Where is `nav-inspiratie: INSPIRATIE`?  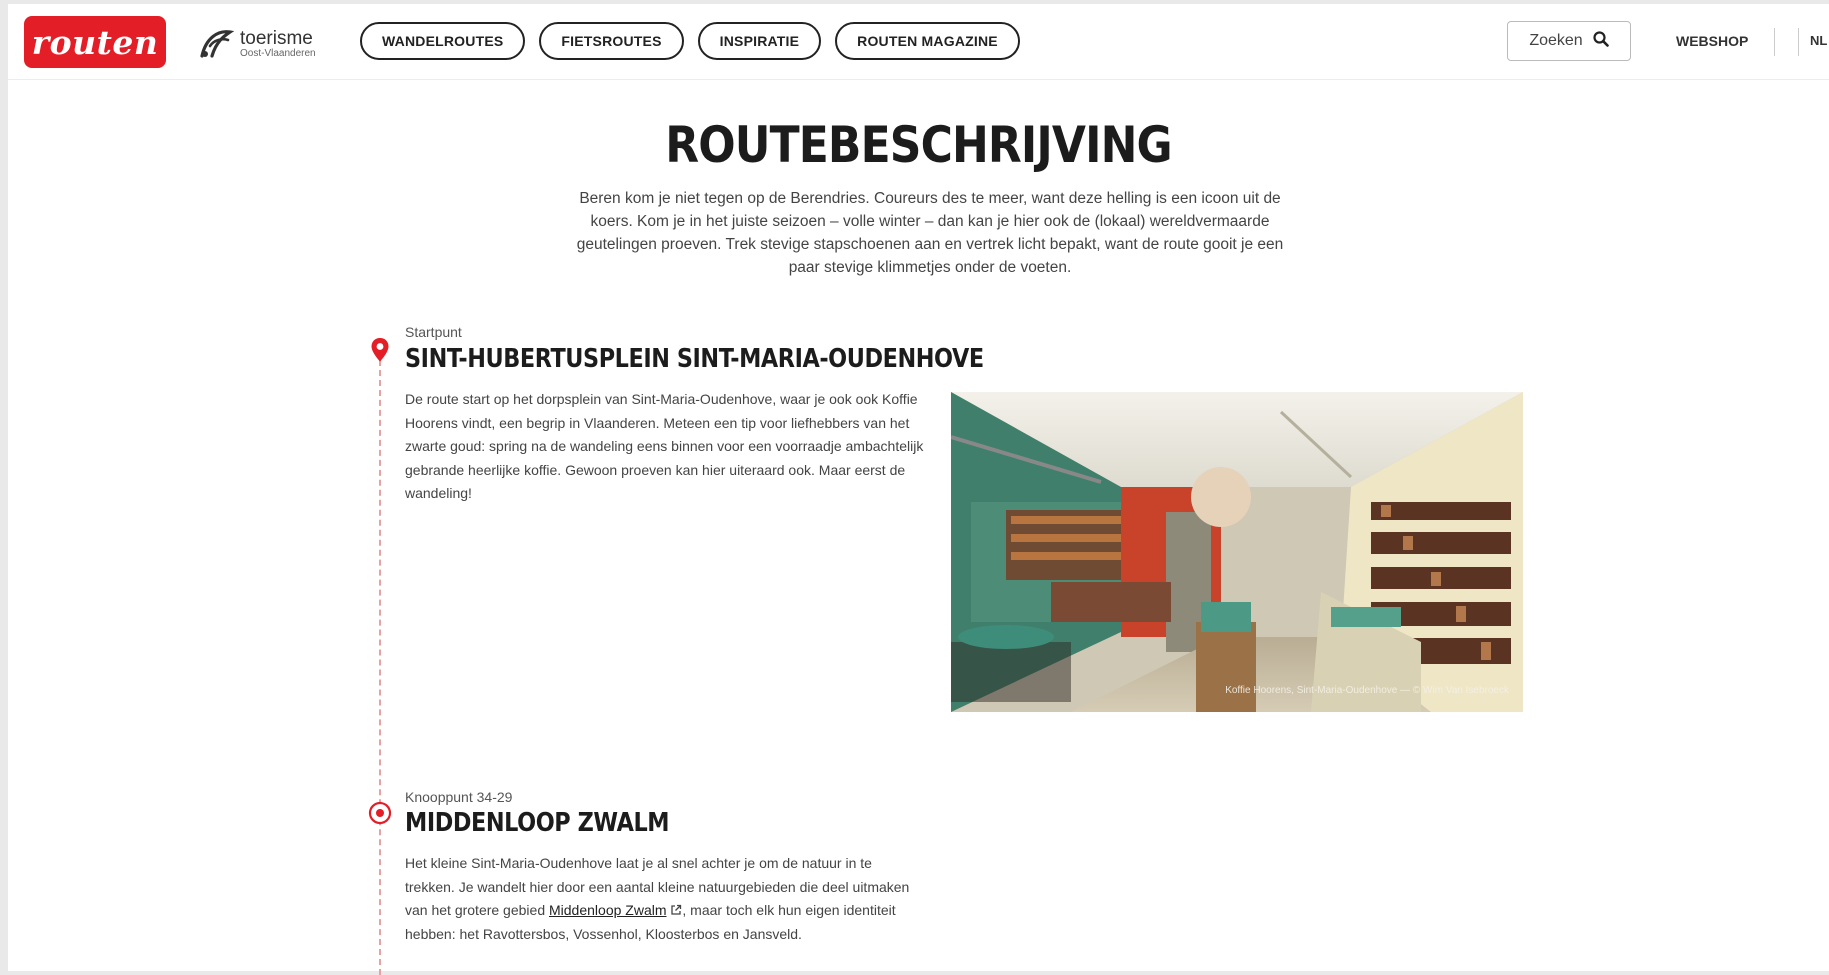
nav-inspiratie: INSPIRATIE is located at coordinates (759, 41).